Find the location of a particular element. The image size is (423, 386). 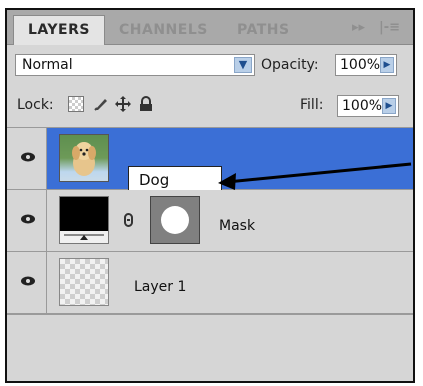

lock-label: Lock: is located at coordinates (35, 105).